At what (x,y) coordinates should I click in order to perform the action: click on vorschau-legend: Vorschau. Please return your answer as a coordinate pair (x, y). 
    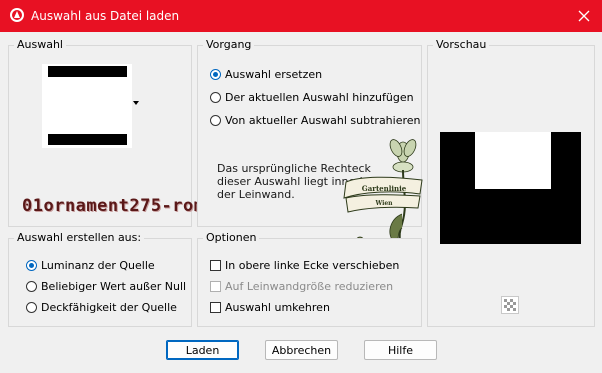
    Looking at the image, I should click on (461, 44).